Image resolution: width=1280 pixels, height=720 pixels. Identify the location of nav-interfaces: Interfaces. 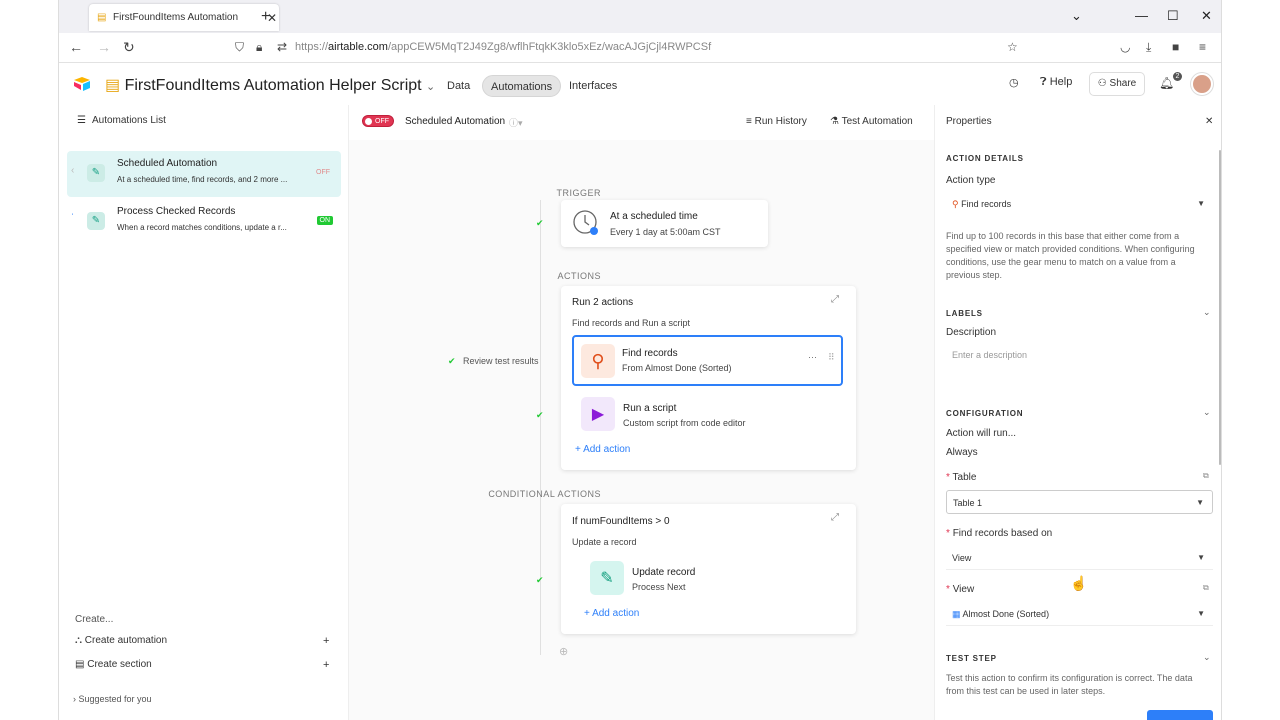
(593, 86).